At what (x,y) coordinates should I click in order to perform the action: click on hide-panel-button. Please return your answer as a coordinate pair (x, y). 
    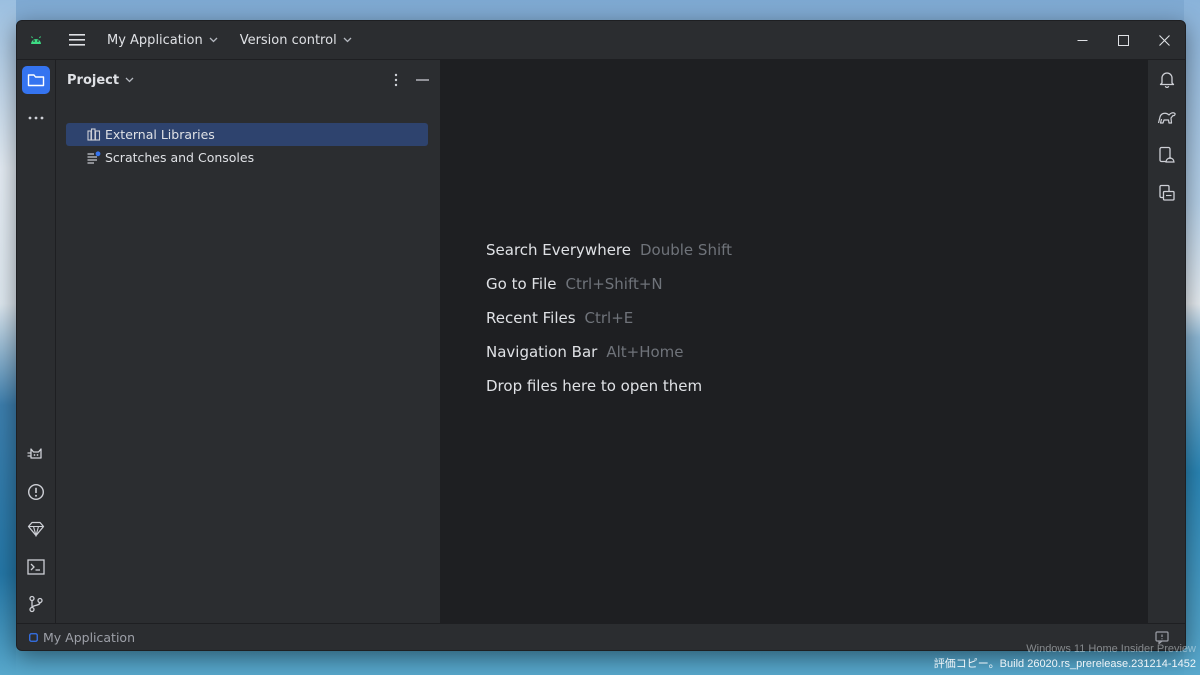
    Looking at the image, I should click on (422, 80).